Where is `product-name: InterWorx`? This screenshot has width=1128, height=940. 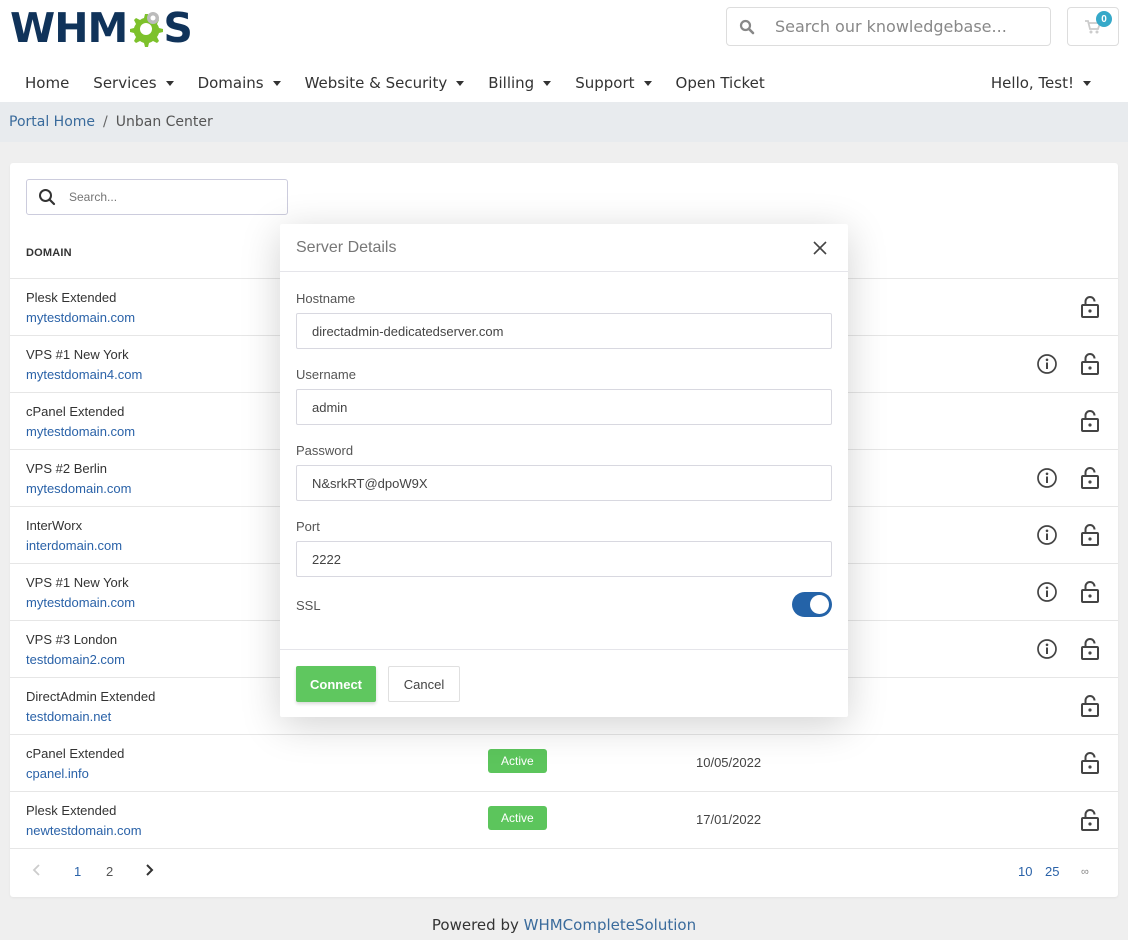
product-name: InterWorx is located at coordinates (54, 525).